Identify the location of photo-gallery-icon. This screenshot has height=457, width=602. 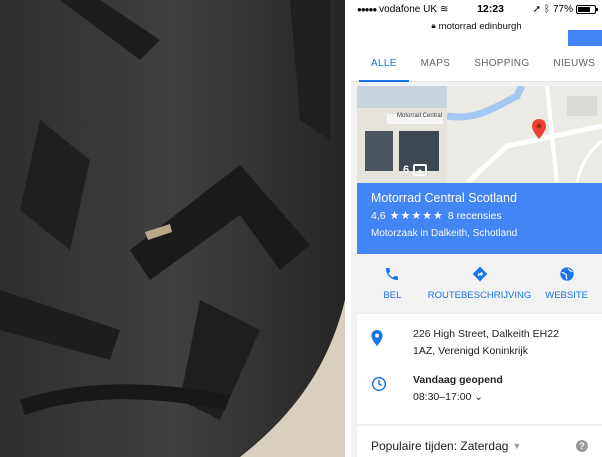
(420, 170).